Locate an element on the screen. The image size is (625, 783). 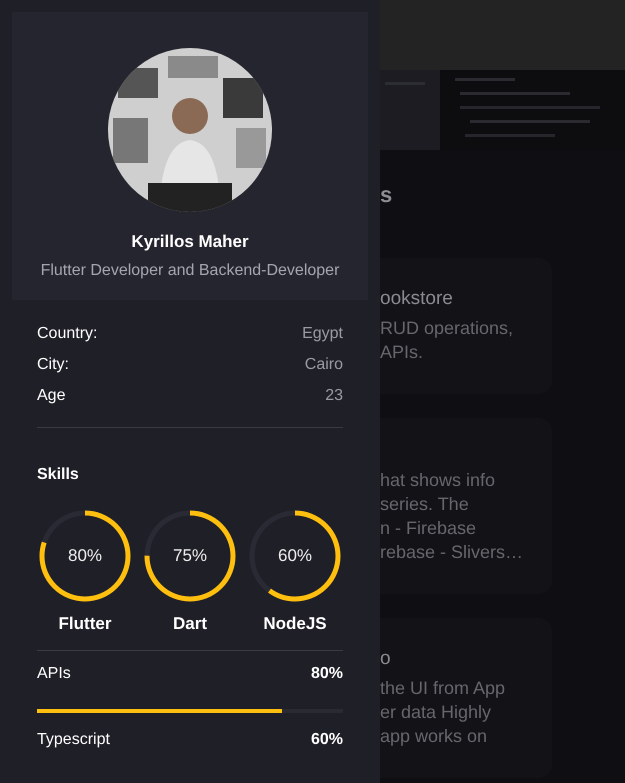
skill-percent: 75% is located at coordinates (190, 556).